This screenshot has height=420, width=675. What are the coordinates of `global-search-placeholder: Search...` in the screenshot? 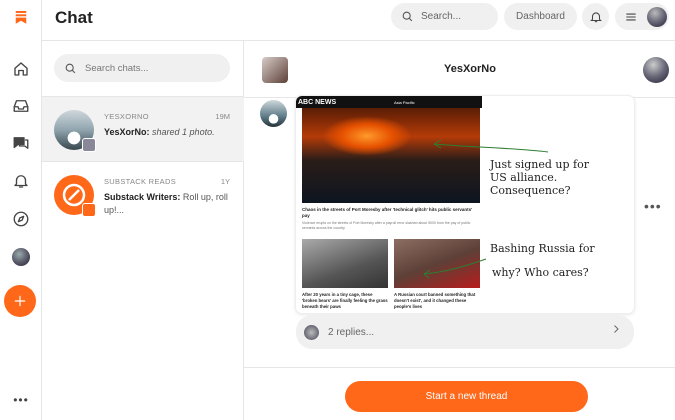 It's located at (441, 16).